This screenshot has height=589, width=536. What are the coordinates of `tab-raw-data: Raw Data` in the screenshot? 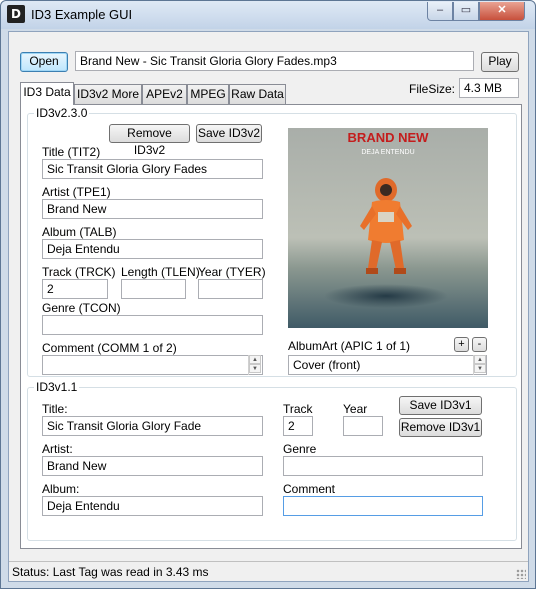 It's located at (257, 94).